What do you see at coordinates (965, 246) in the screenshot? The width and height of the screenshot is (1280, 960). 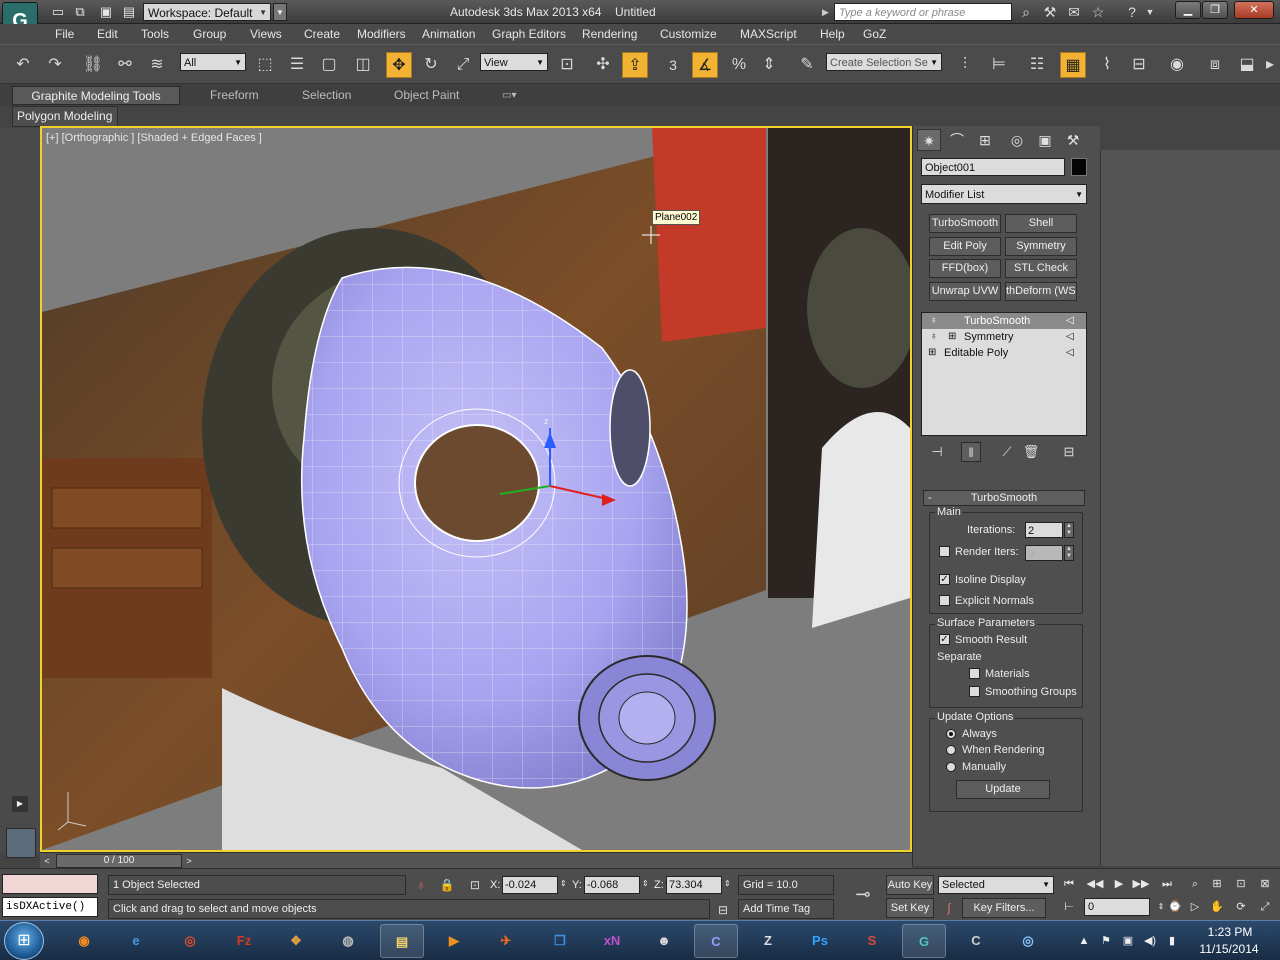 I see `edit-poly-button: Edit Poly` at bounding box center [965, 246].